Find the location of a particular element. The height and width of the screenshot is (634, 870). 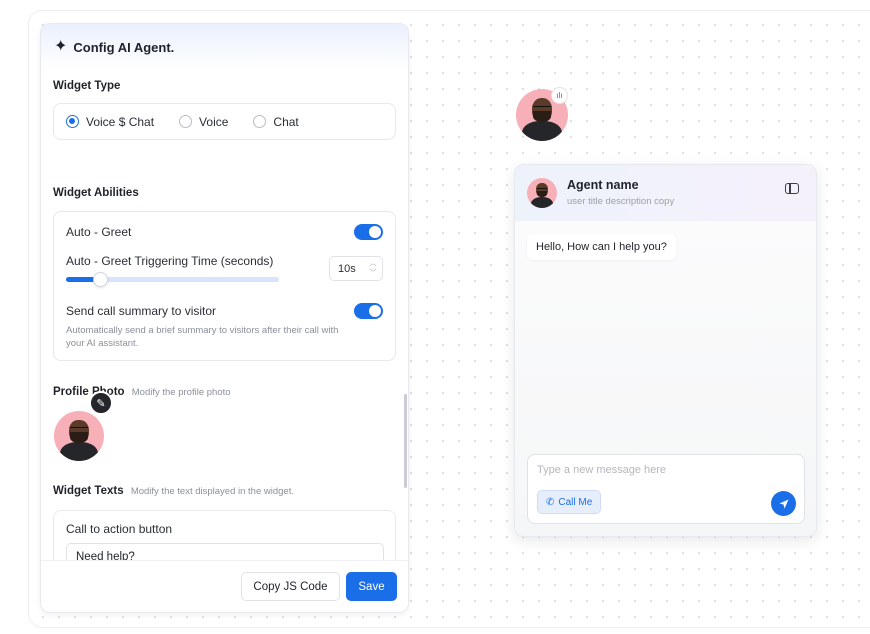

stepper-arrows-icon: ︿ ﹀ is located at coordinates (373, 269).